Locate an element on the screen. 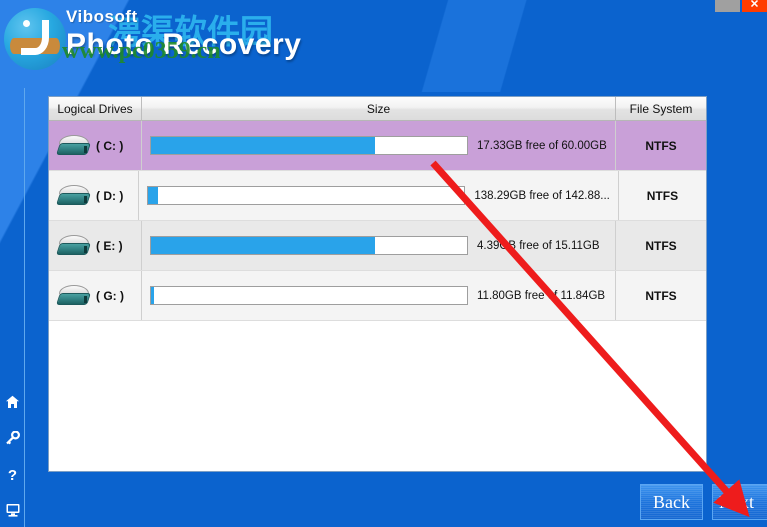 The height and width of the screenshot is (527, 767). size-text: 4.39GB free of 15.11GB is located at coordinates (538, 245).